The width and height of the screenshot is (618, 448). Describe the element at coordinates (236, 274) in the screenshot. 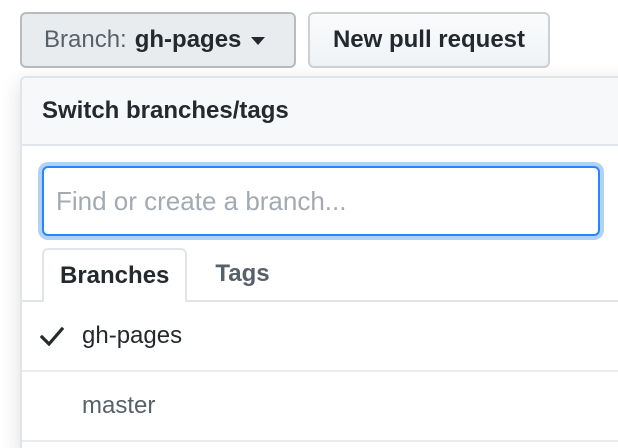

I see `tab-tags: Tags` at that location.